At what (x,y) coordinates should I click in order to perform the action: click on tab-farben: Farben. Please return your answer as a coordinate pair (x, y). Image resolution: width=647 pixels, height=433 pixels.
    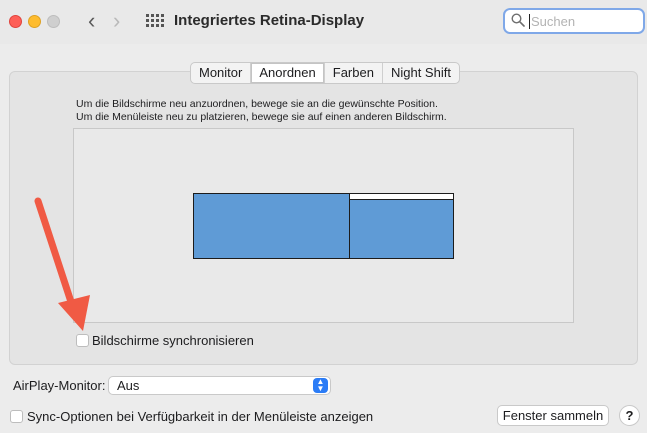
    Looking at the image, I should click on (354, 73).